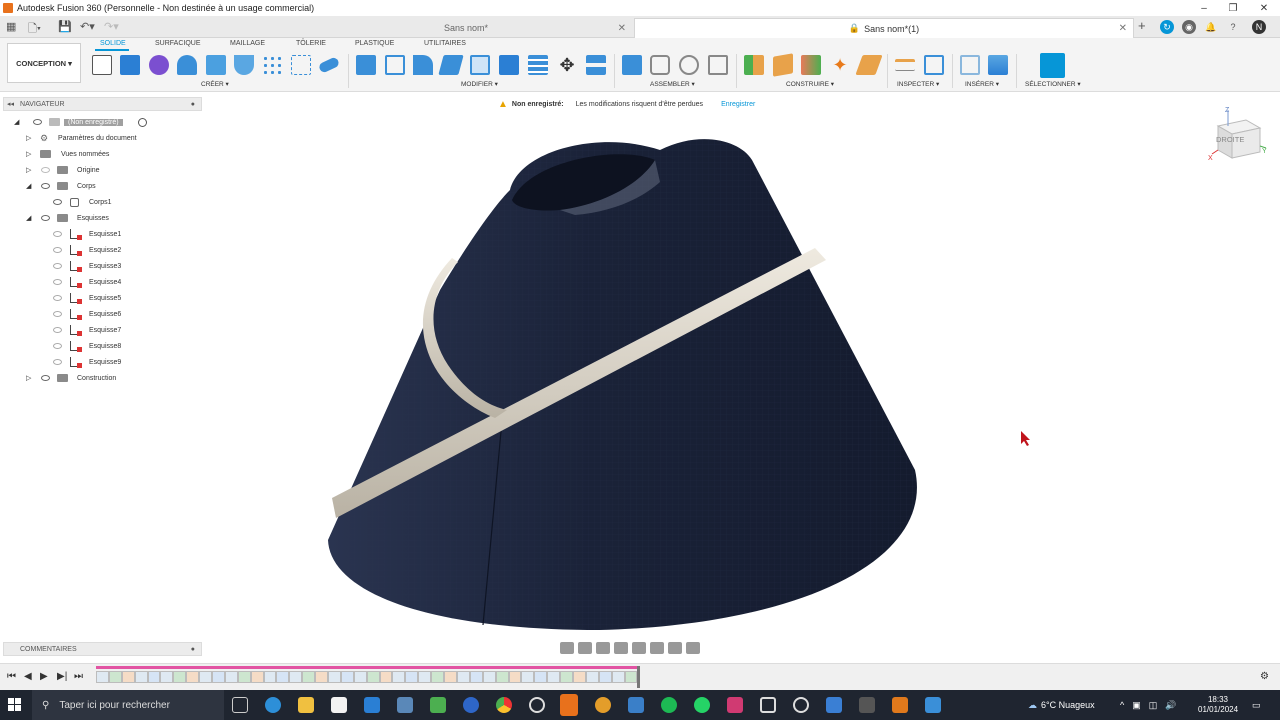 This screenshot has width=1280, height=720. What do you see at coordinates (569, 705) in the screenshot?
I see `fusion-taskbar-icon` at bounding box center [569, 705].